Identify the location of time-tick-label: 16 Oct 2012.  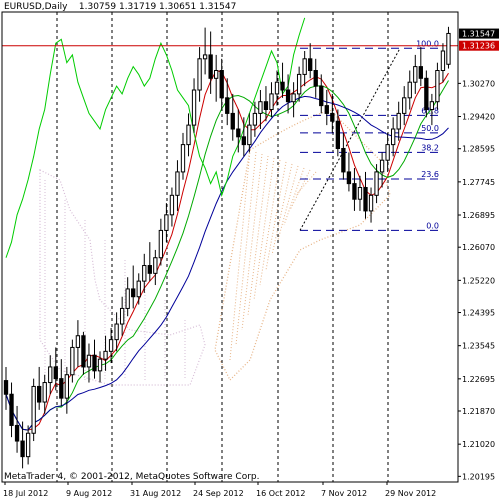
(280, 493).